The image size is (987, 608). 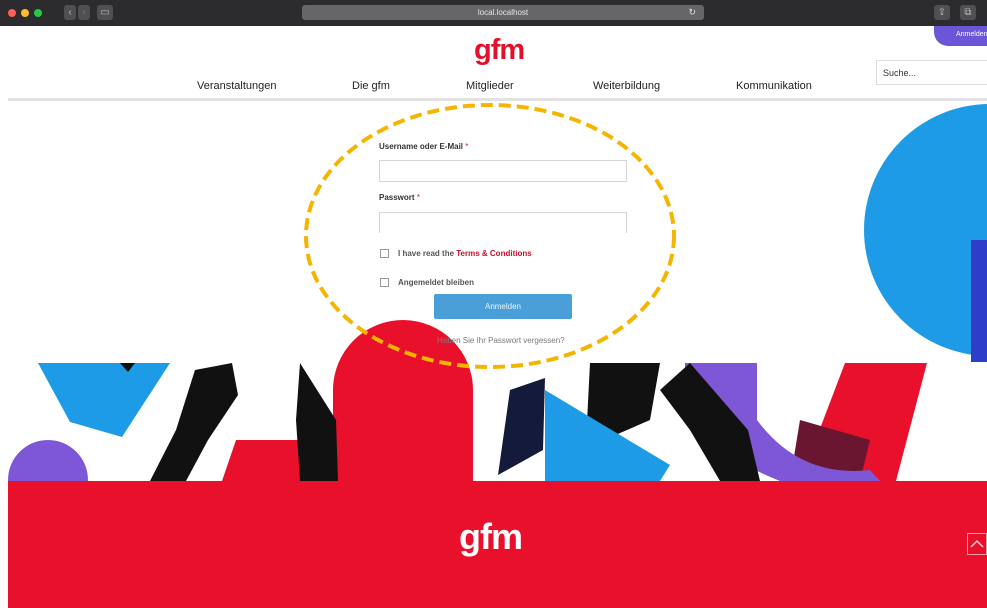 What do you see at coordinates (501, 340) in the screenshot?
I see `forgot-password-link: Haben Sie Ihr Passwort vergessen?` at bounding box center [501, 340].